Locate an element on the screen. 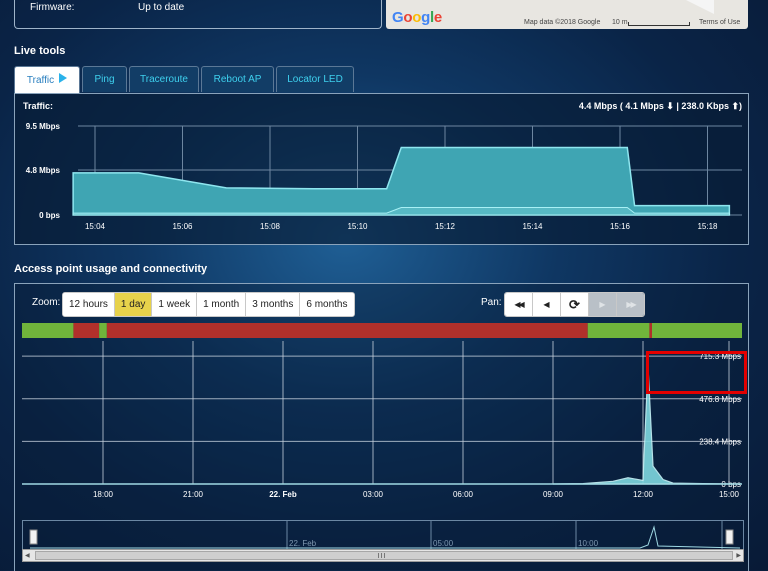 The image size is (768, 571). scroll-right-arrow-icon: ▶ is located at coordinates (738, 555).